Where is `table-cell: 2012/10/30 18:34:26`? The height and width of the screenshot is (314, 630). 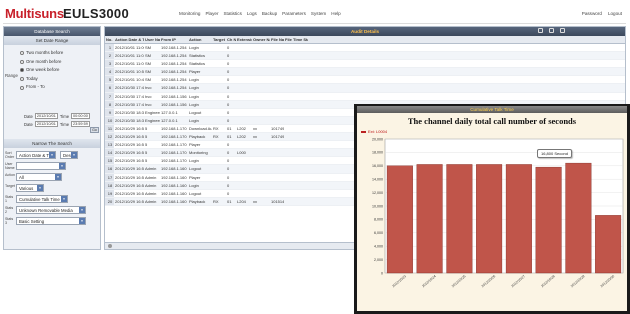 table-cell: 2012/10/30 18:34:26 is located at coordinates (129, 112).